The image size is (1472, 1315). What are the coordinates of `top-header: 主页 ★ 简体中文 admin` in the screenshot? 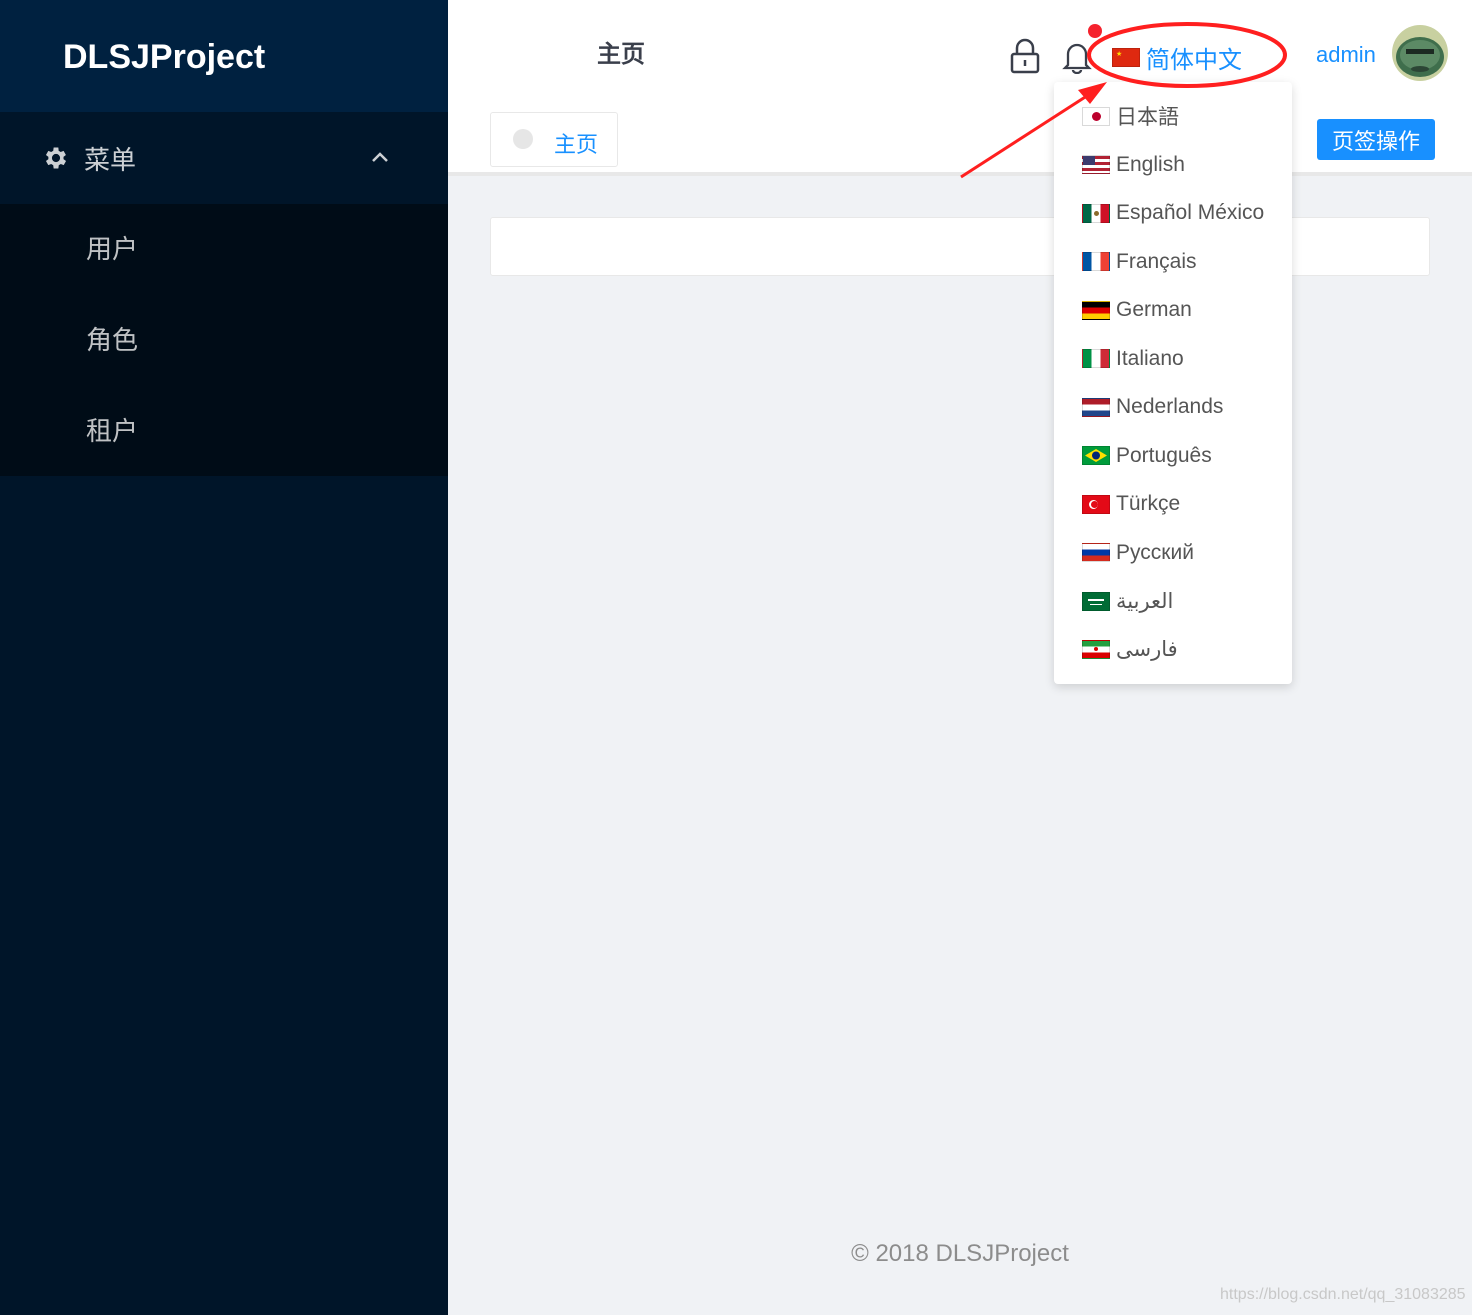 It's located at (960, 52).